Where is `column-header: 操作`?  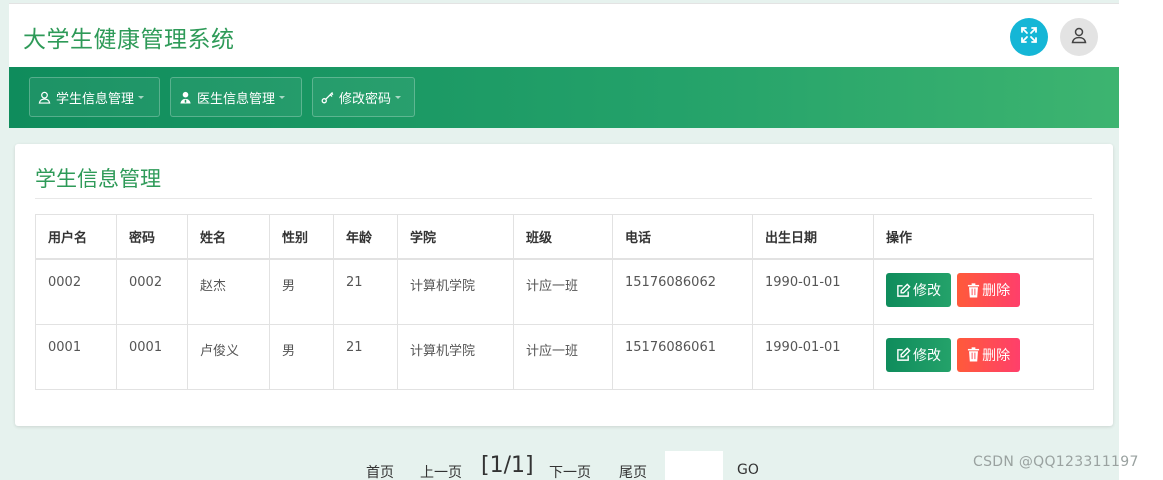 column-header: 操作 is located at coordinates (983, 237).